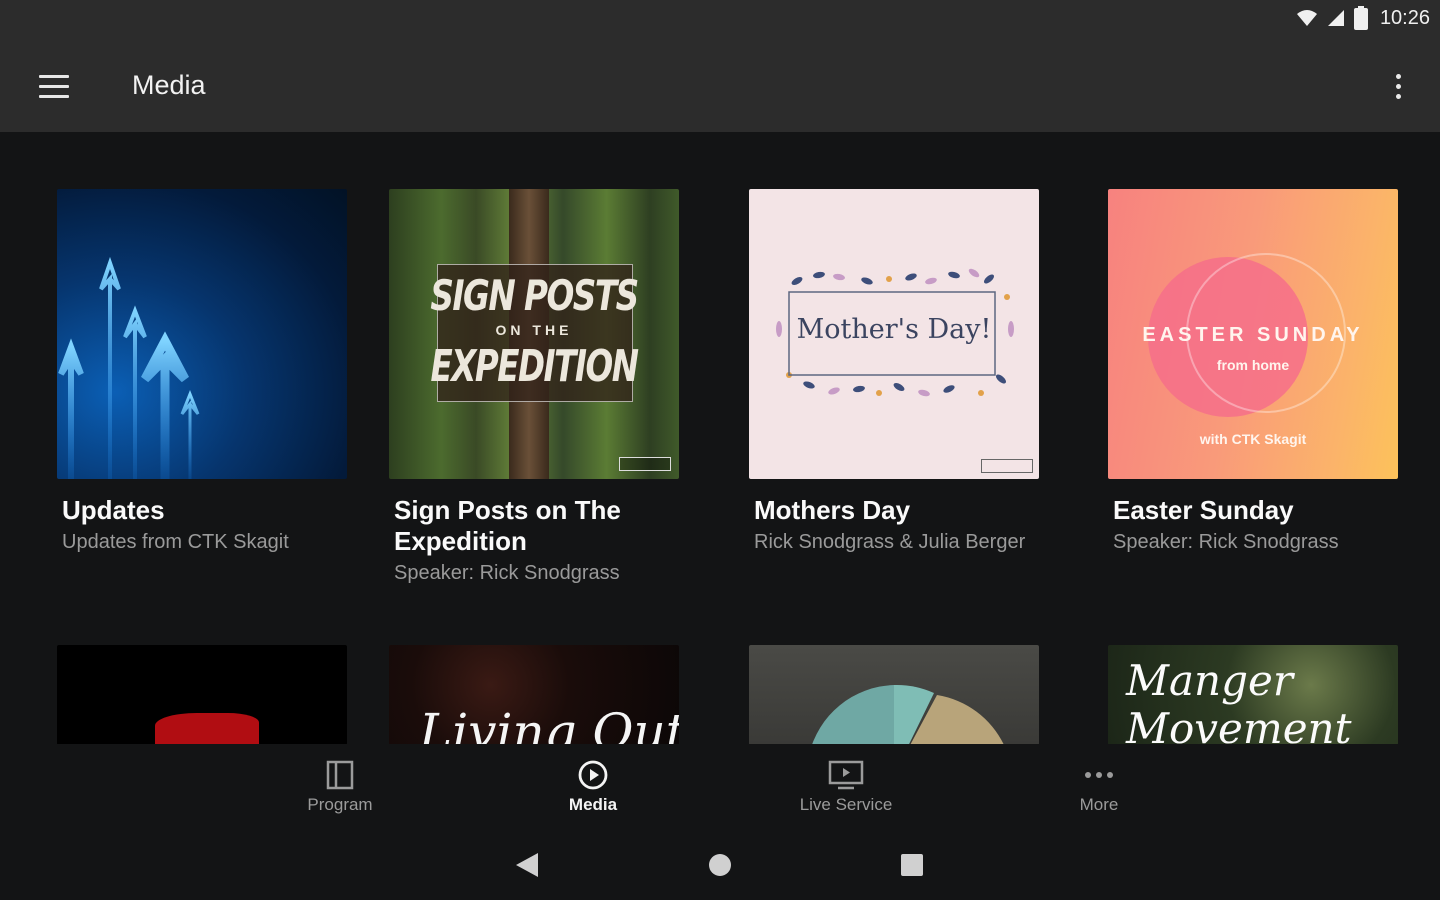 The height and width of the screenshot is (900, 1440). Describe the element at coordinates (1306, 18) in the screenshot. I see `wifi-icon` at that location.